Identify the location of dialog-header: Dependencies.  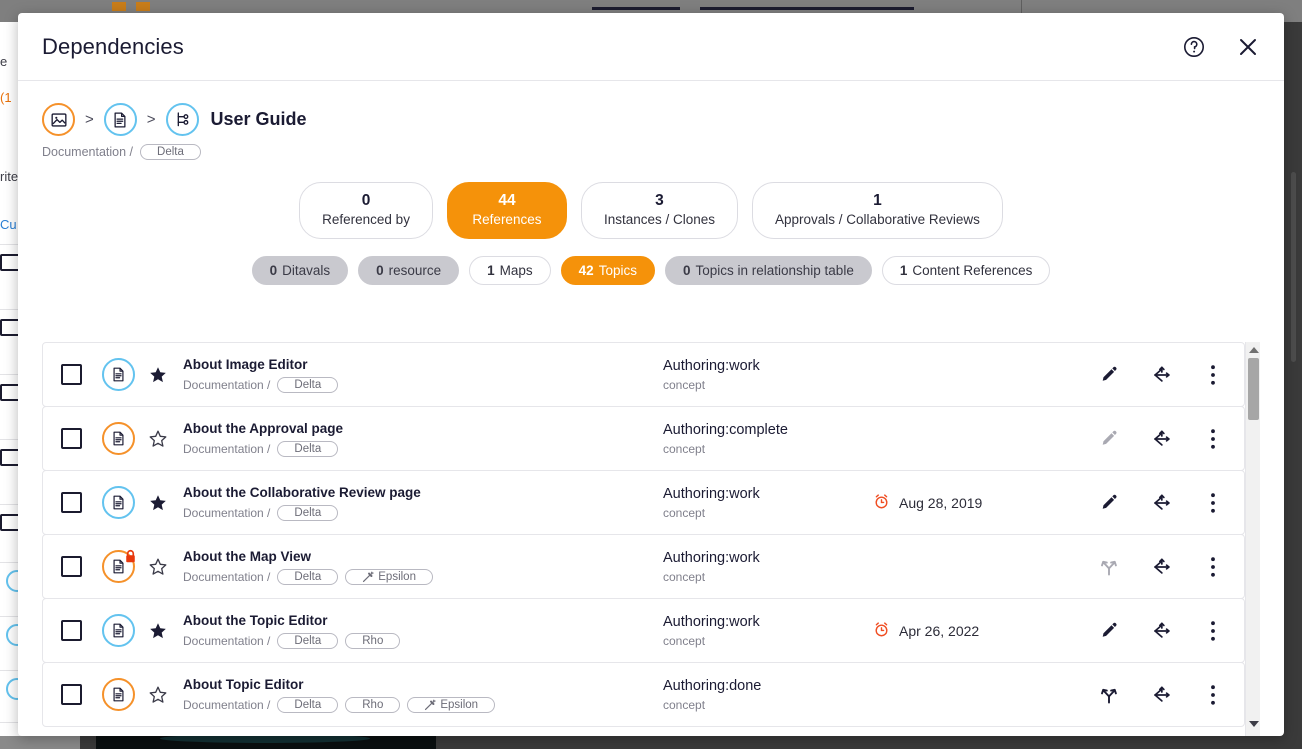
(651, 47).